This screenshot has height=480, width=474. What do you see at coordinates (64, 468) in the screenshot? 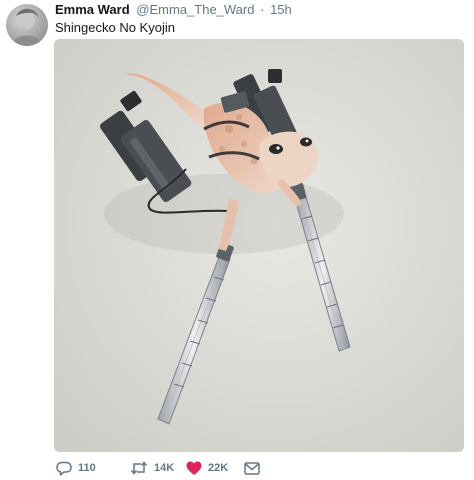
I see `reply-icon` at bounding box center [64, 468].